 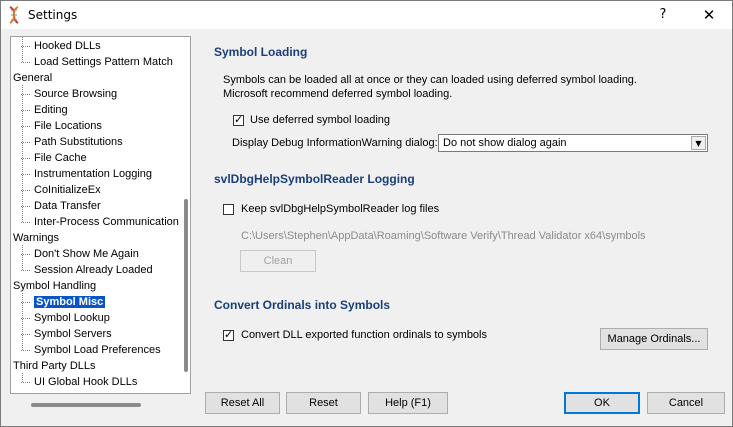 What do you see at coordinates (242, 403) in the screenshot?
I see `reset-all-button: Reset All` at bounding box center [242, 403].